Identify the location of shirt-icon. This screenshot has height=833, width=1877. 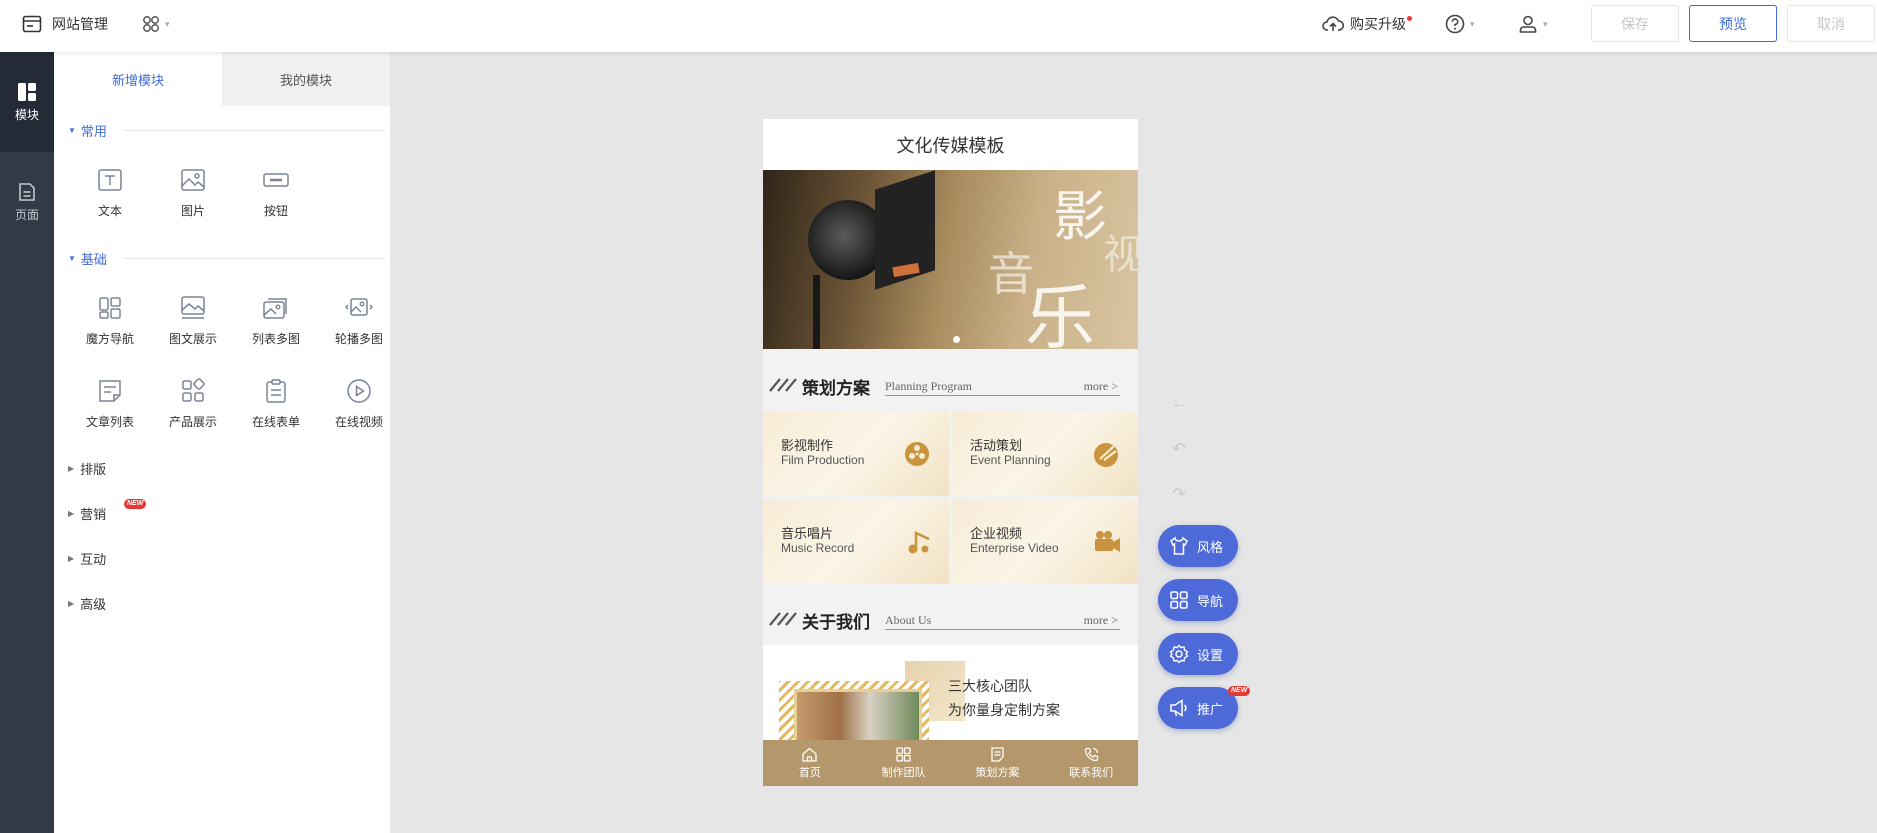
(1179, 545).